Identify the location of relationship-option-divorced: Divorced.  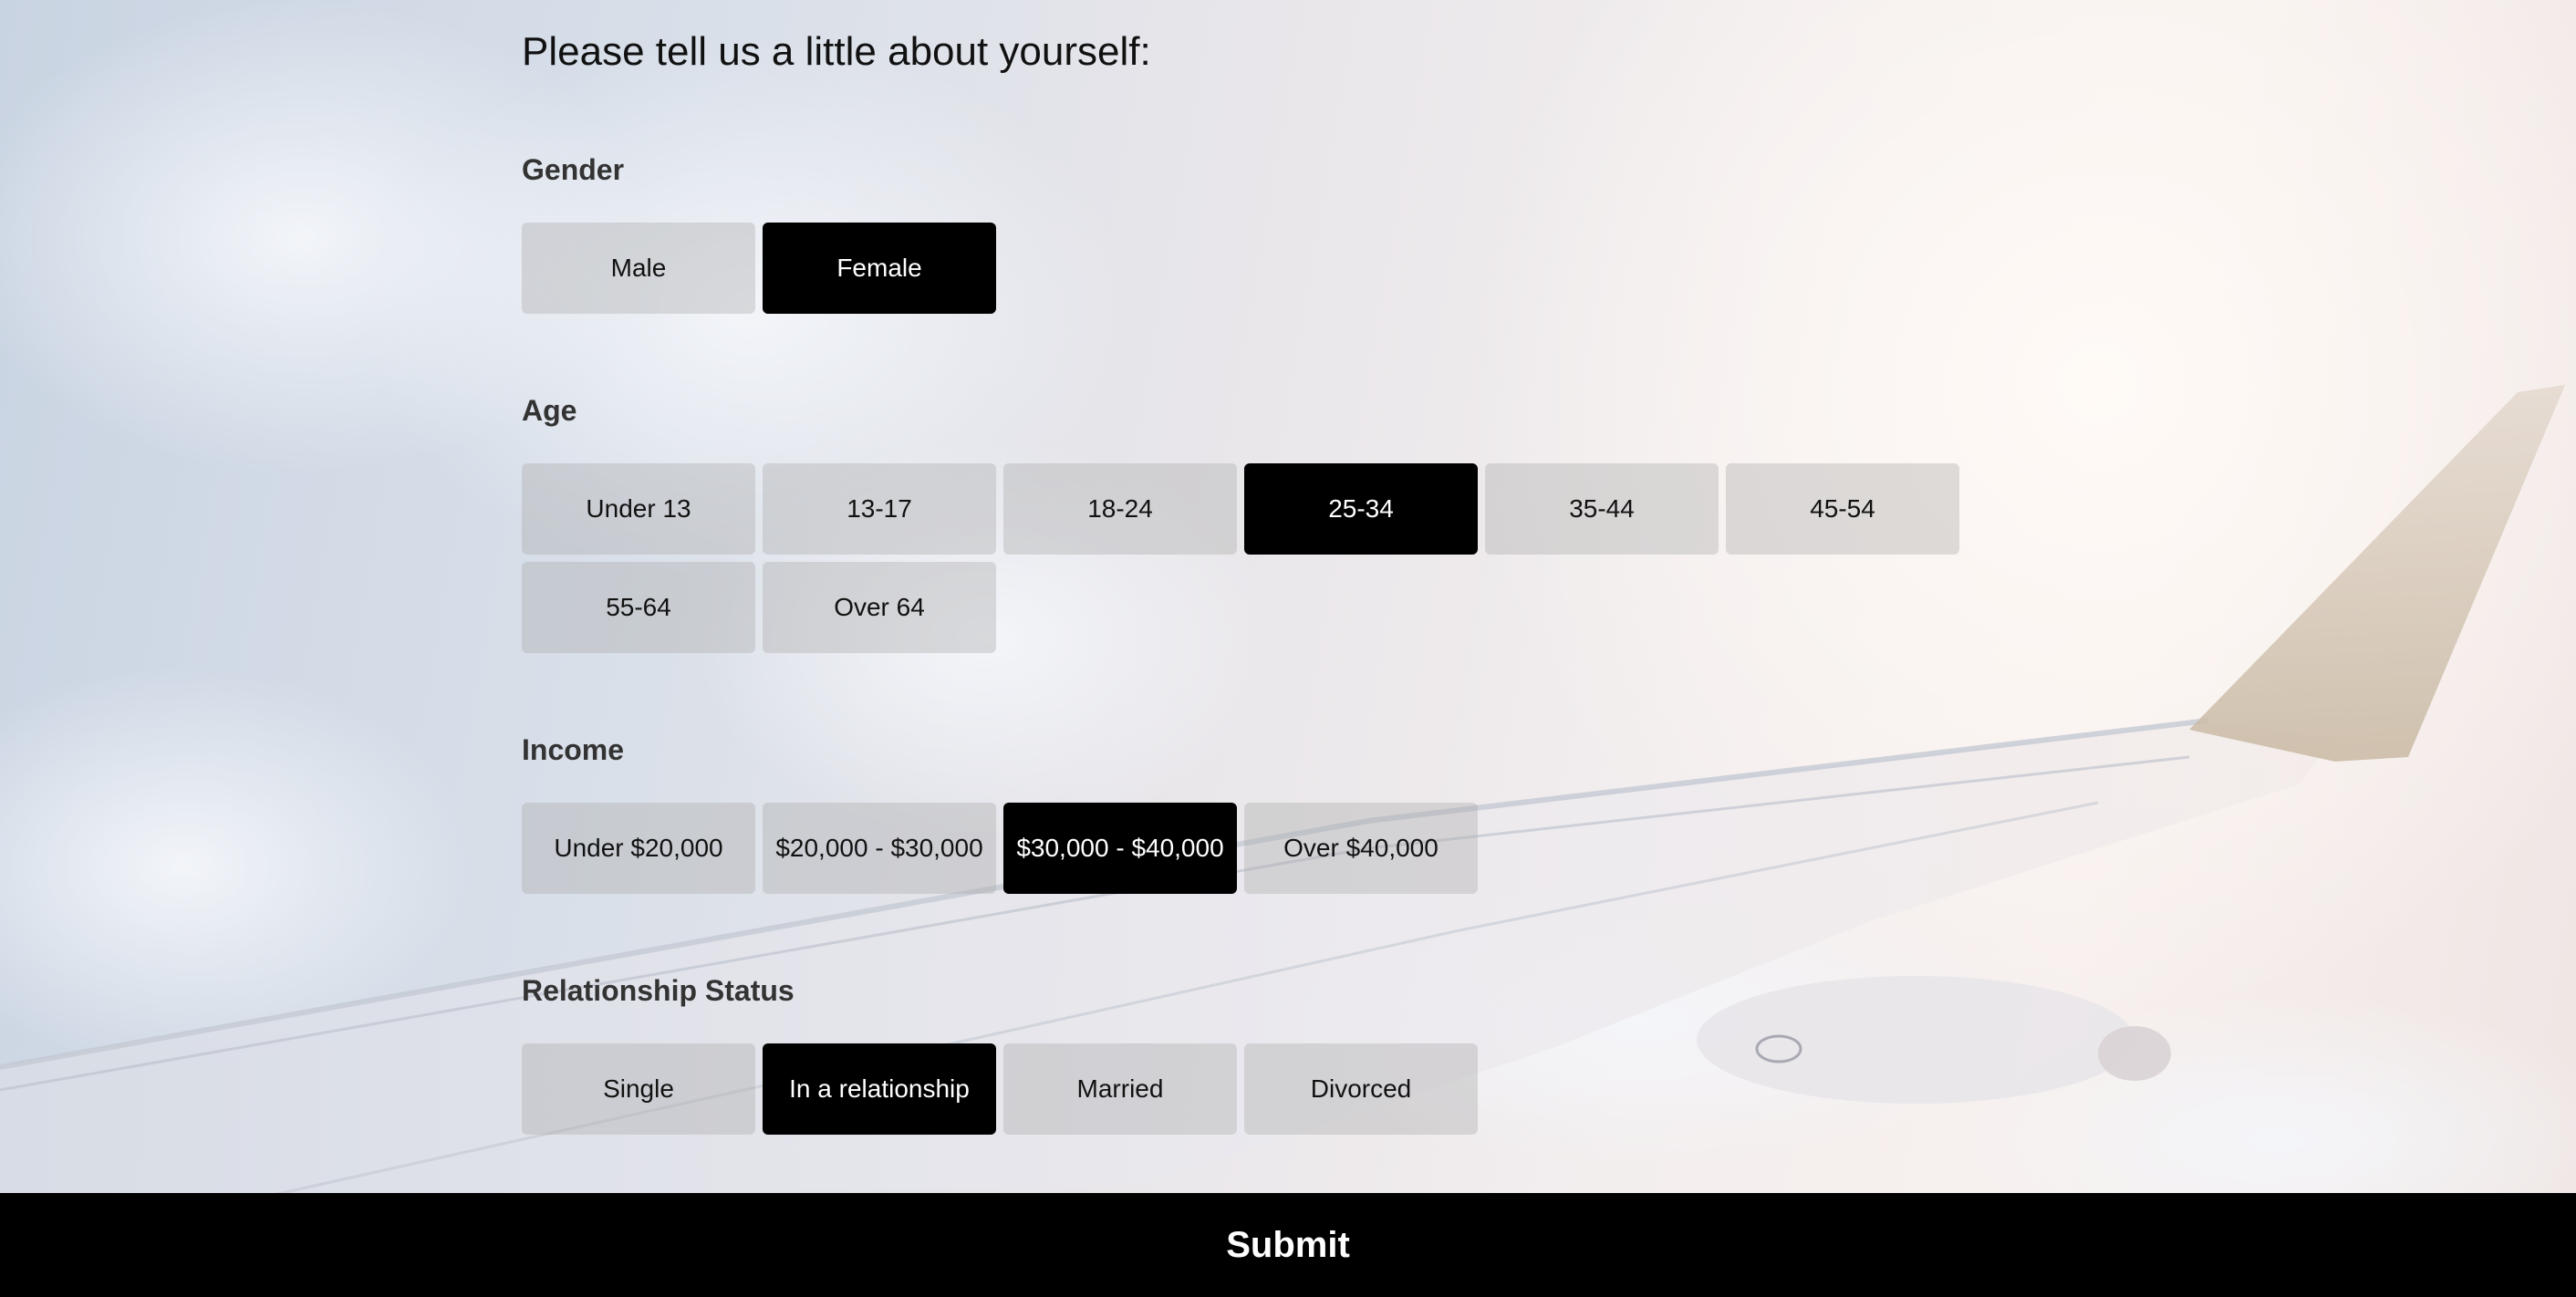
(1361, 1089).